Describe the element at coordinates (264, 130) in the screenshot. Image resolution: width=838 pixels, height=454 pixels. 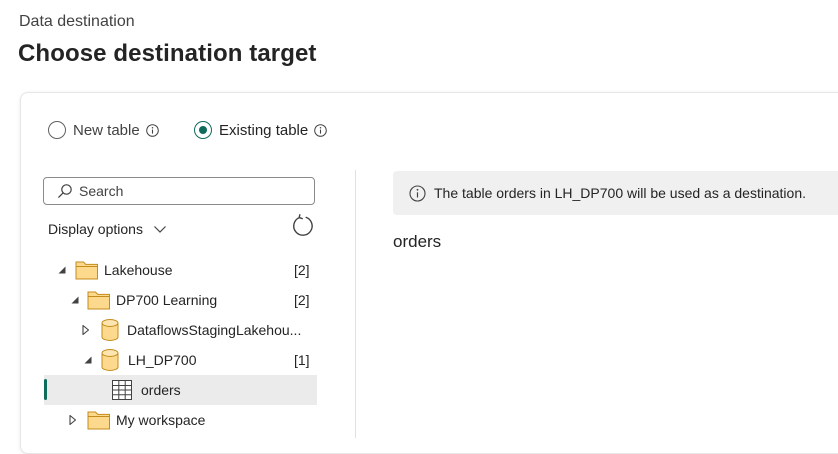
I see `existing-table-label: Existing table` at that location.